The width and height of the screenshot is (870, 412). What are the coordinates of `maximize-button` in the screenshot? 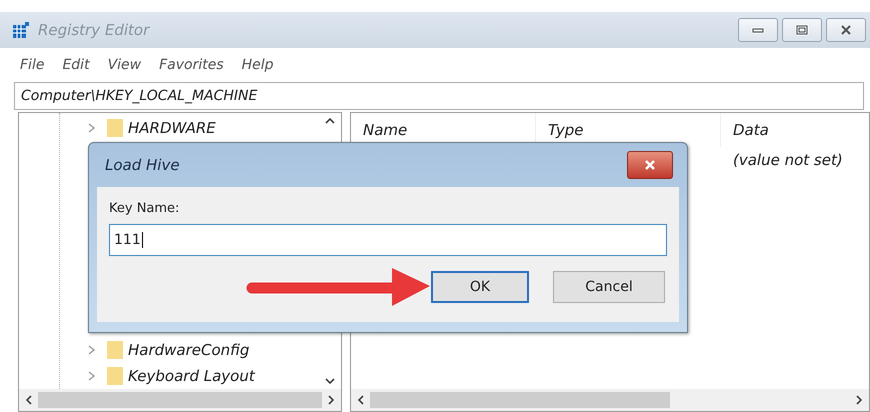 It's located at (802, 30).